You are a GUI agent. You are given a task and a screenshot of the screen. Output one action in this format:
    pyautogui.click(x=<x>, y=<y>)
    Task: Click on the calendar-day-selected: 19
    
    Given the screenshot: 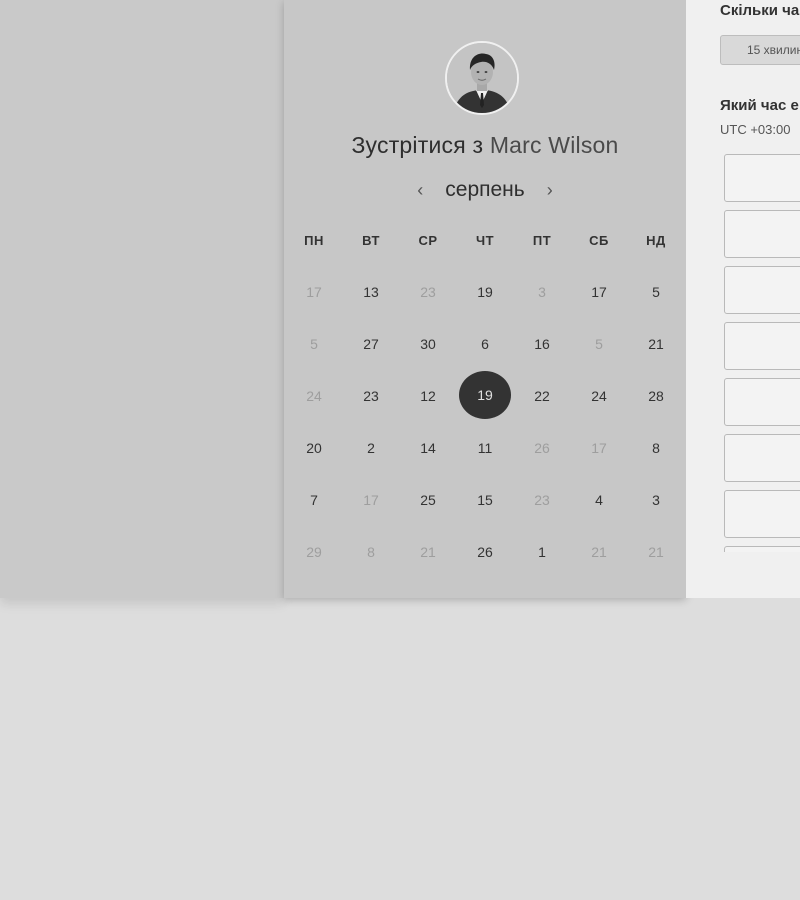 What is the action you would take?
    pyautogui.click(x=485, y=395)
    